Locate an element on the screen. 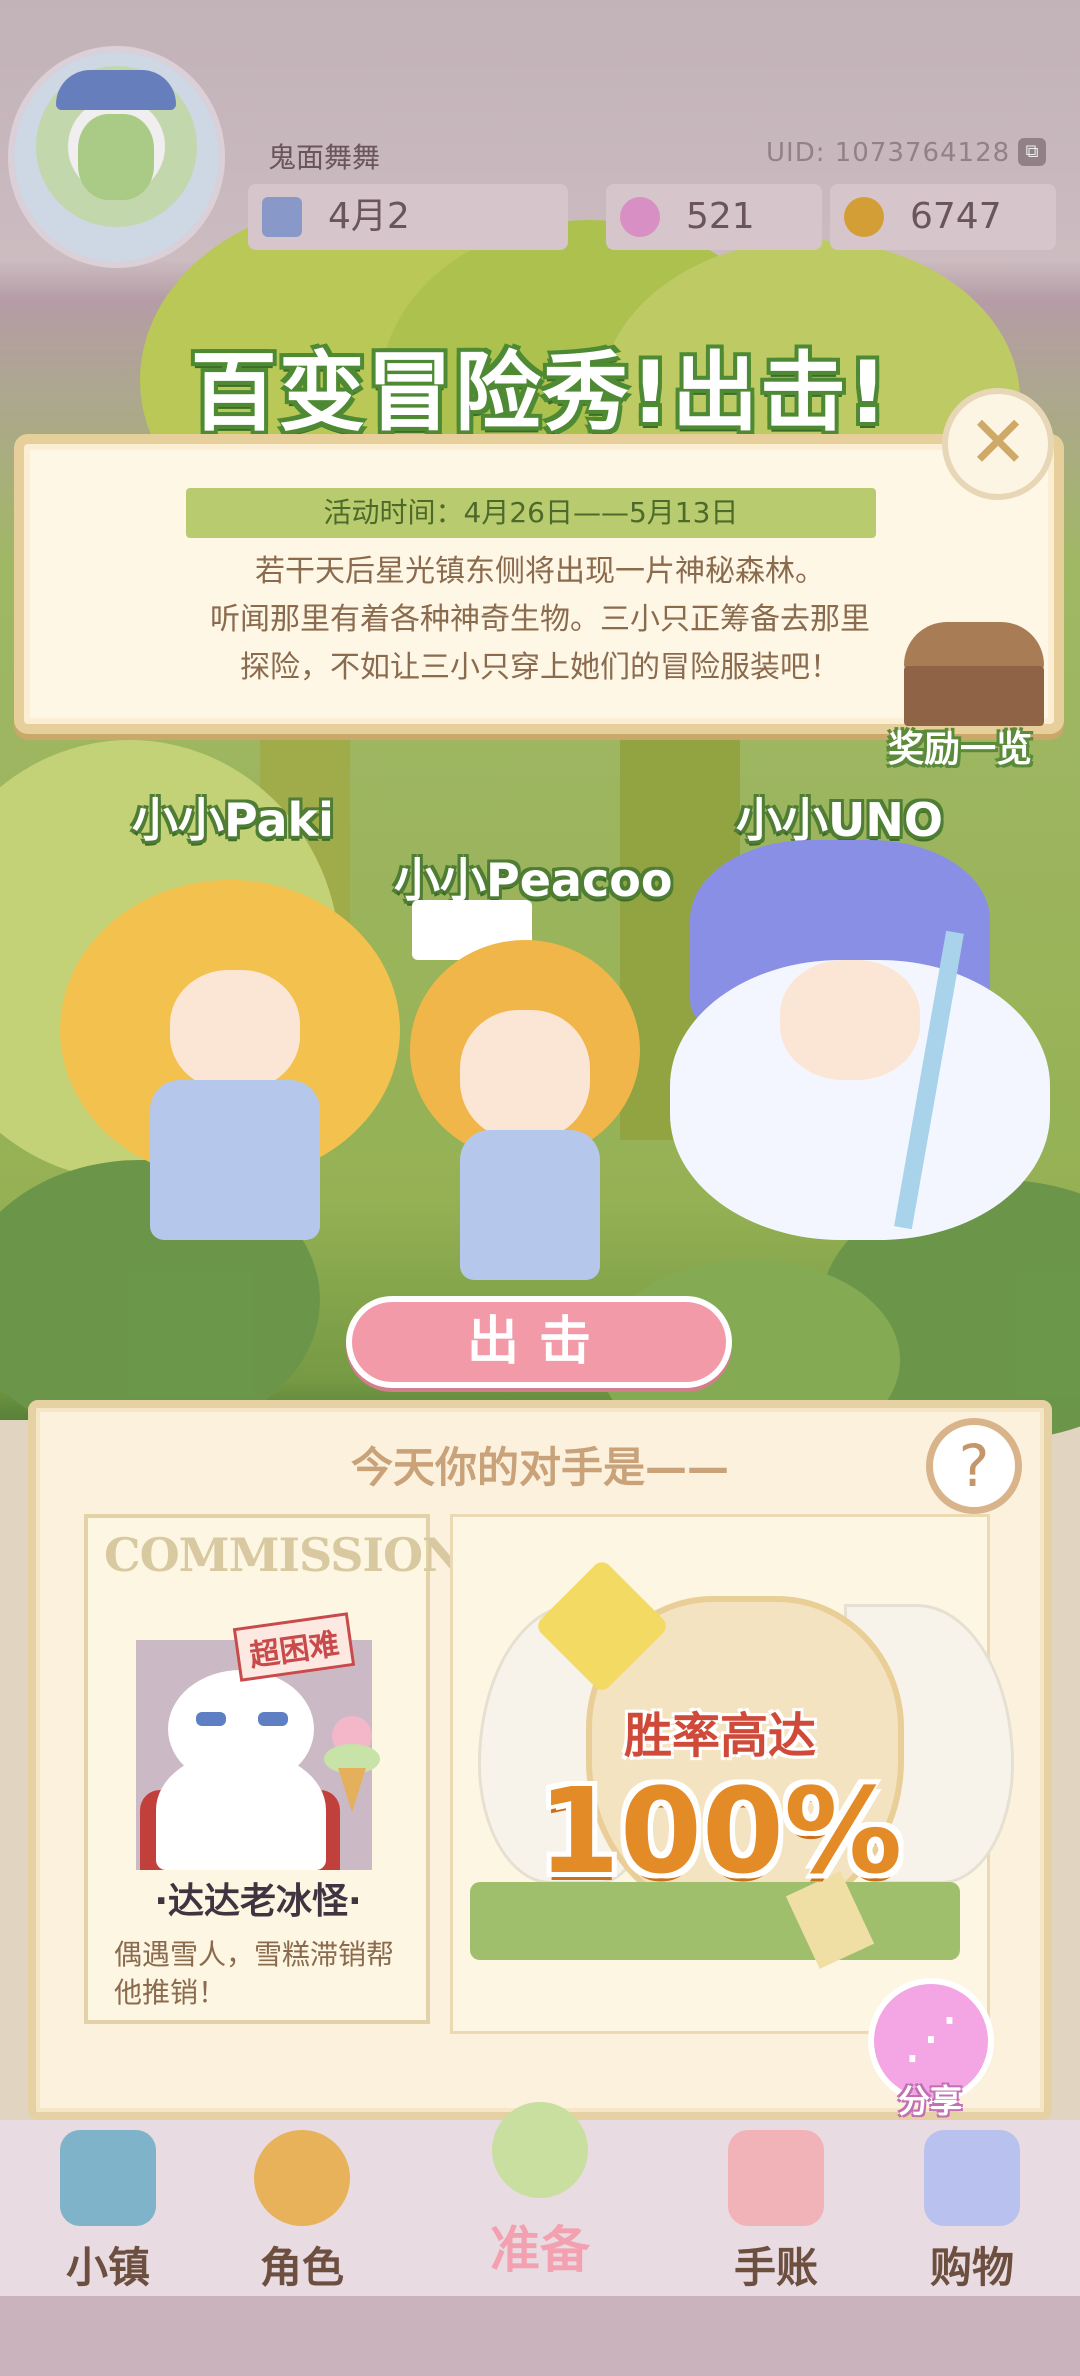 Image resolution: width=1080 pixels, height=2376 pixels. calendar-date: 4月2 is located at coordinates (369, 216).